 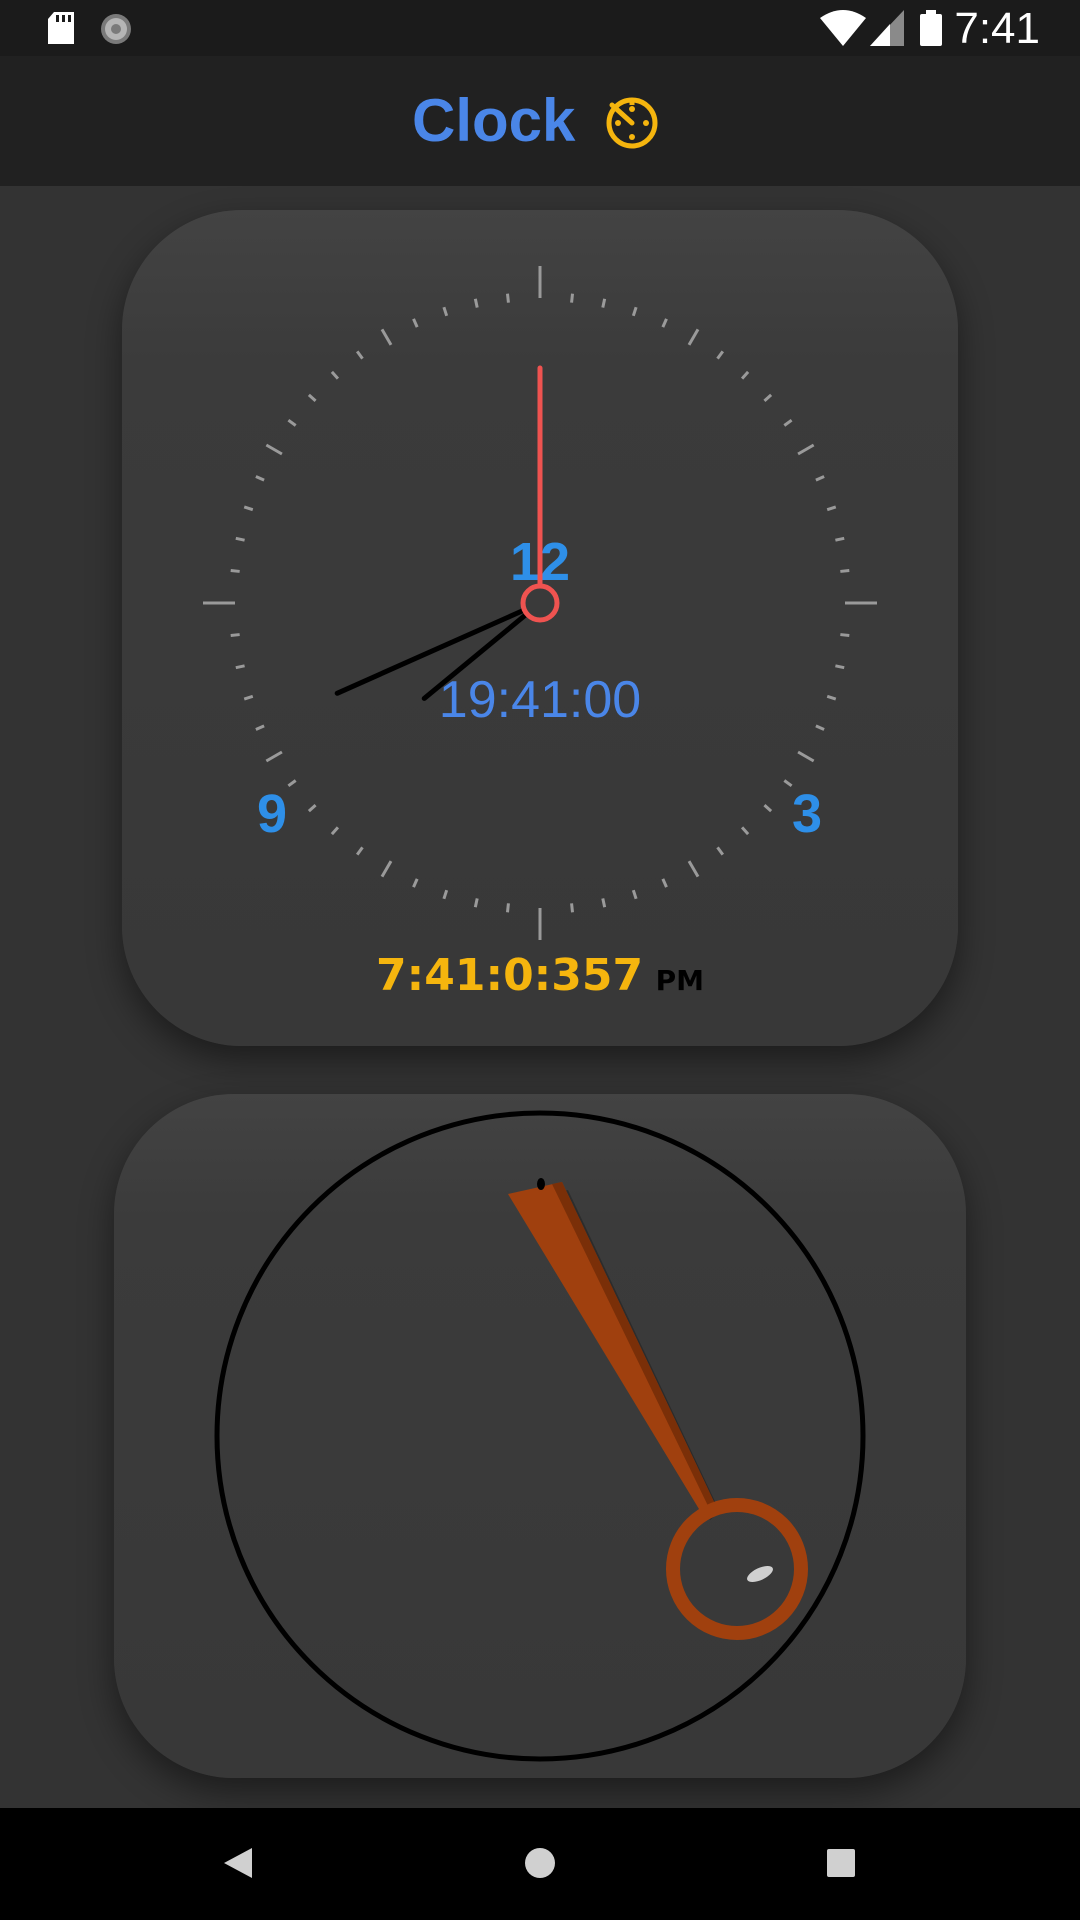 I want to click on recents-icon, so click(x=840, y=1863).